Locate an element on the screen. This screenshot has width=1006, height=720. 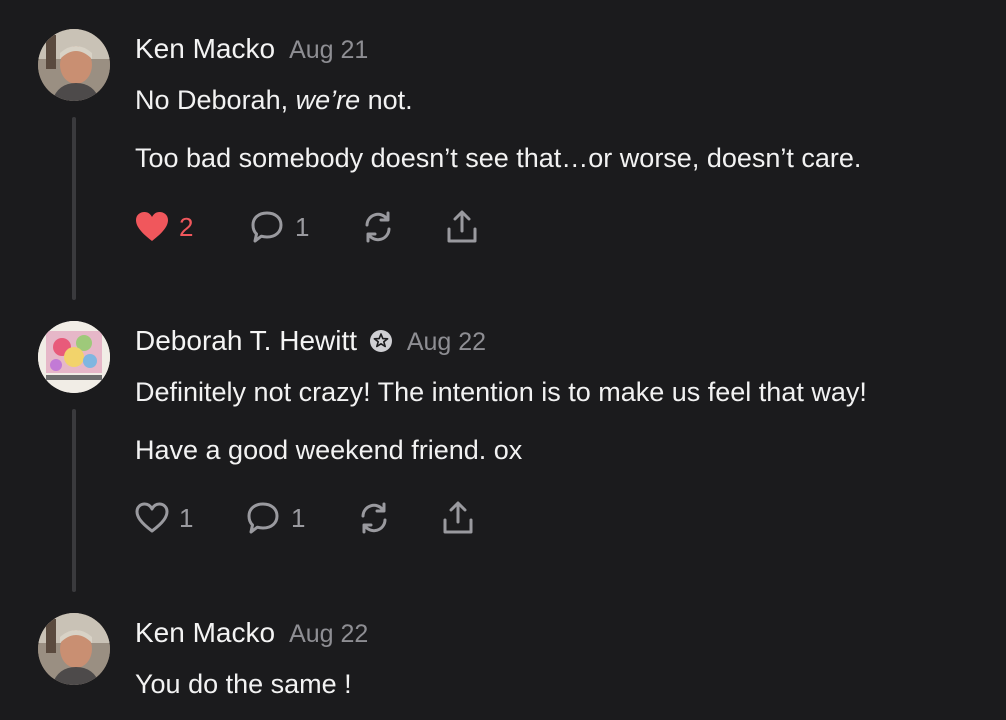
founding-member-badge-icon is located at coordinates (381, 341).